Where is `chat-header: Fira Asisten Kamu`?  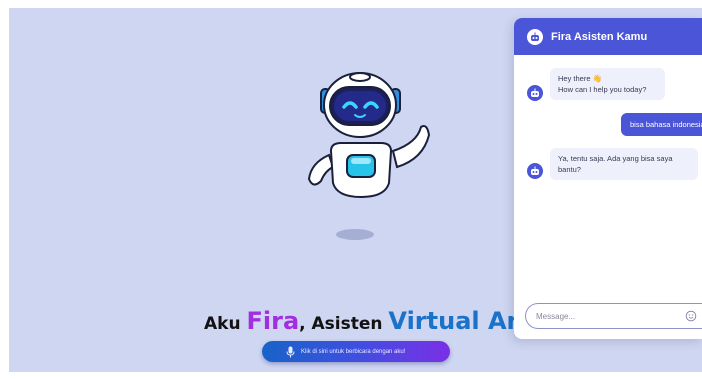
chat-header: Fira Asisten Kamu is located at coordinates (608, 36).